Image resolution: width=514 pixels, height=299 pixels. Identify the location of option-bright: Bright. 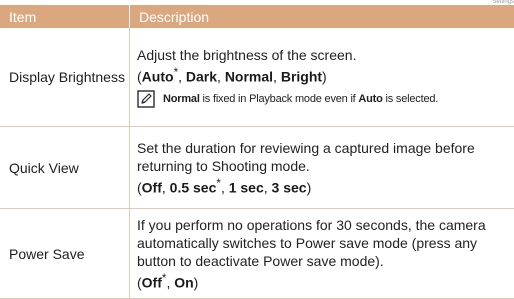
(301, 77).